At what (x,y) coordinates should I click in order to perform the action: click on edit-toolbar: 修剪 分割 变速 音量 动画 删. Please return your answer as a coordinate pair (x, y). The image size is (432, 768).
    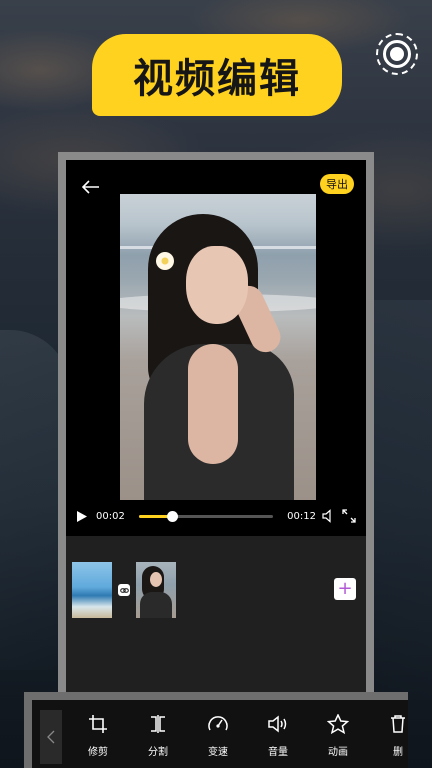
    Looking at the image, I should click on (216, 730).